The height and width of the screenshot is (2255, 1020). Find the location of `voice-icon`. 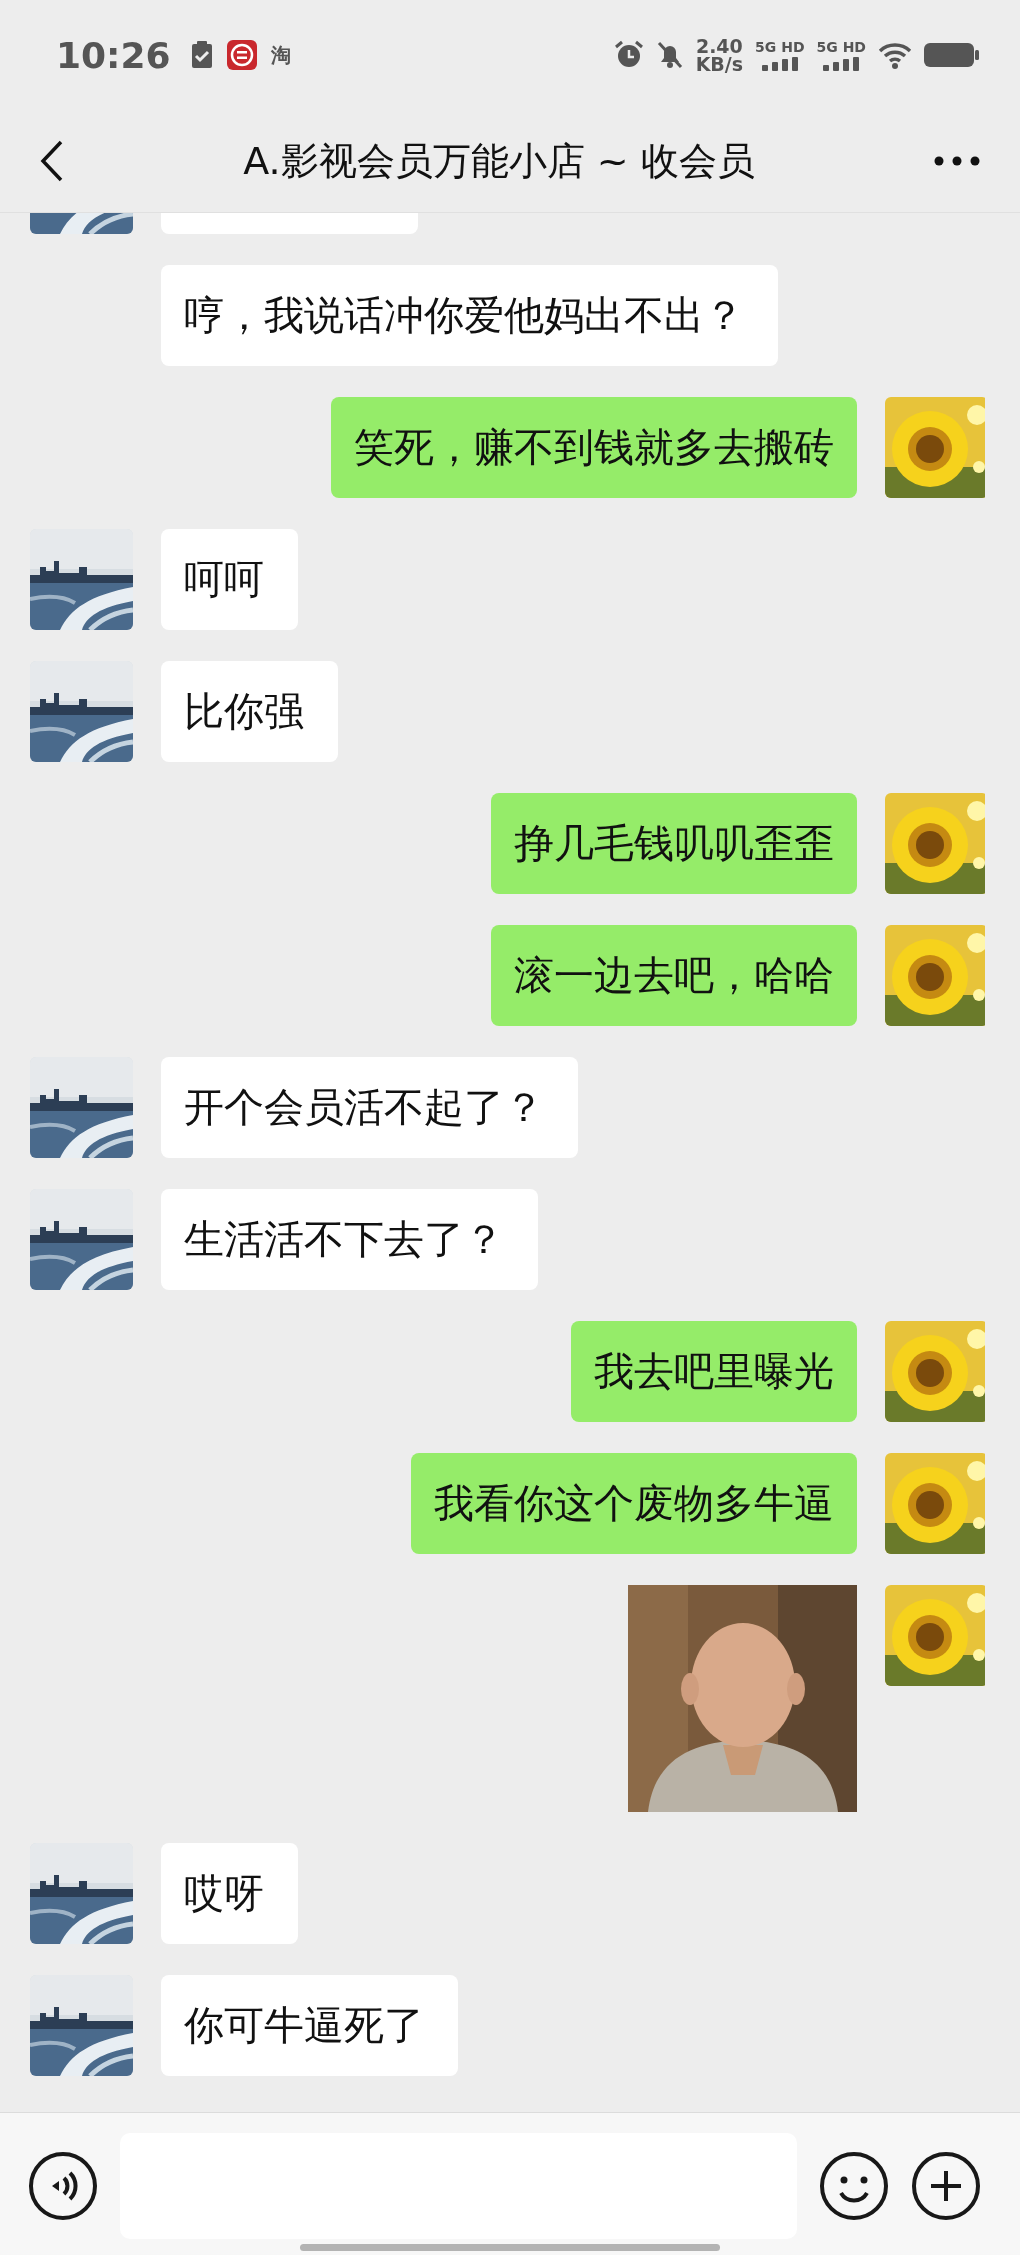

voice-icon is located at coordinates (63, 2186).